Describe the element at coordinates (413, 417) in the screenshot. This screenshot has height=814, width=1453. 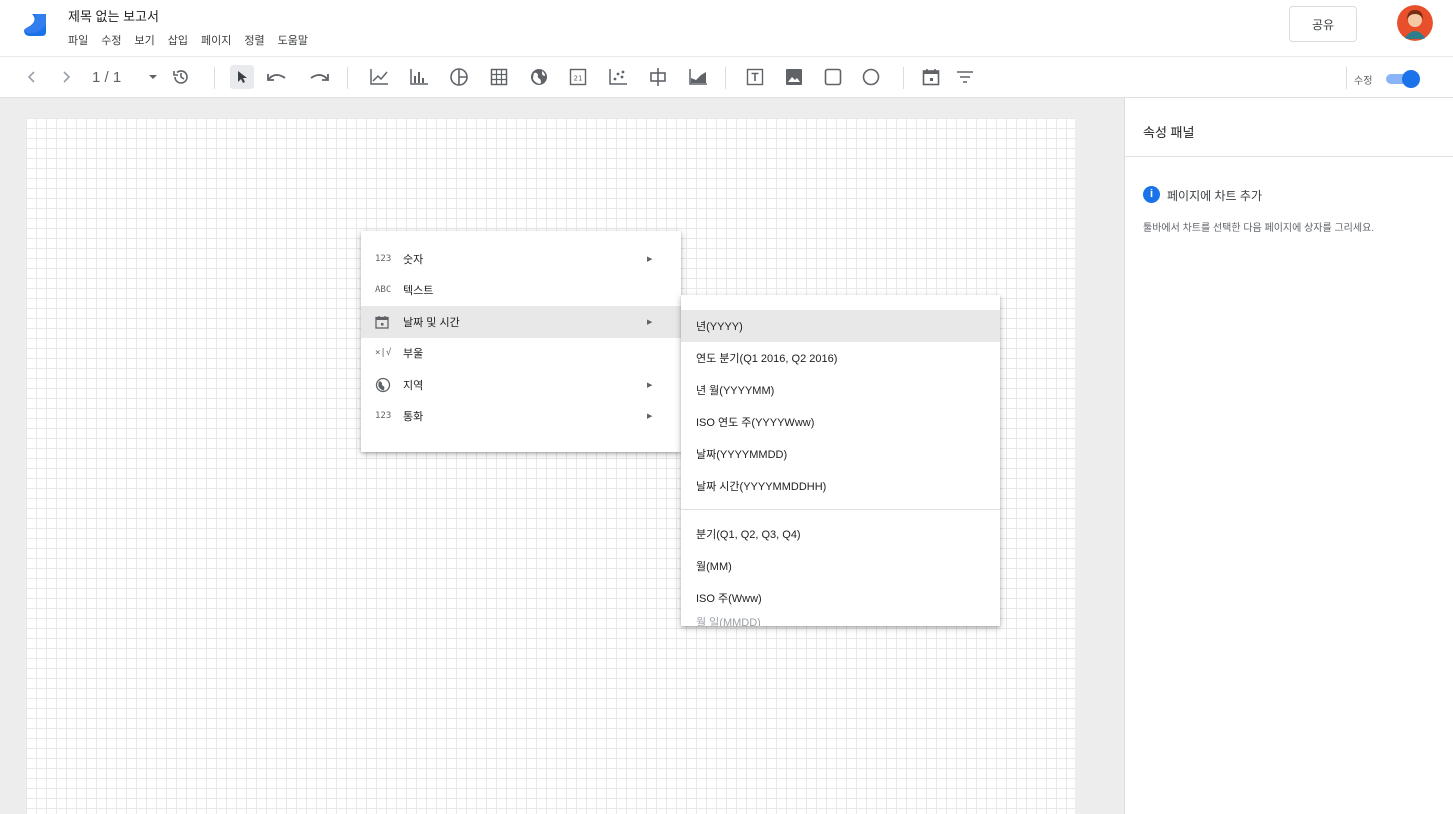
I see `menu-item-label: 통화` at that location.